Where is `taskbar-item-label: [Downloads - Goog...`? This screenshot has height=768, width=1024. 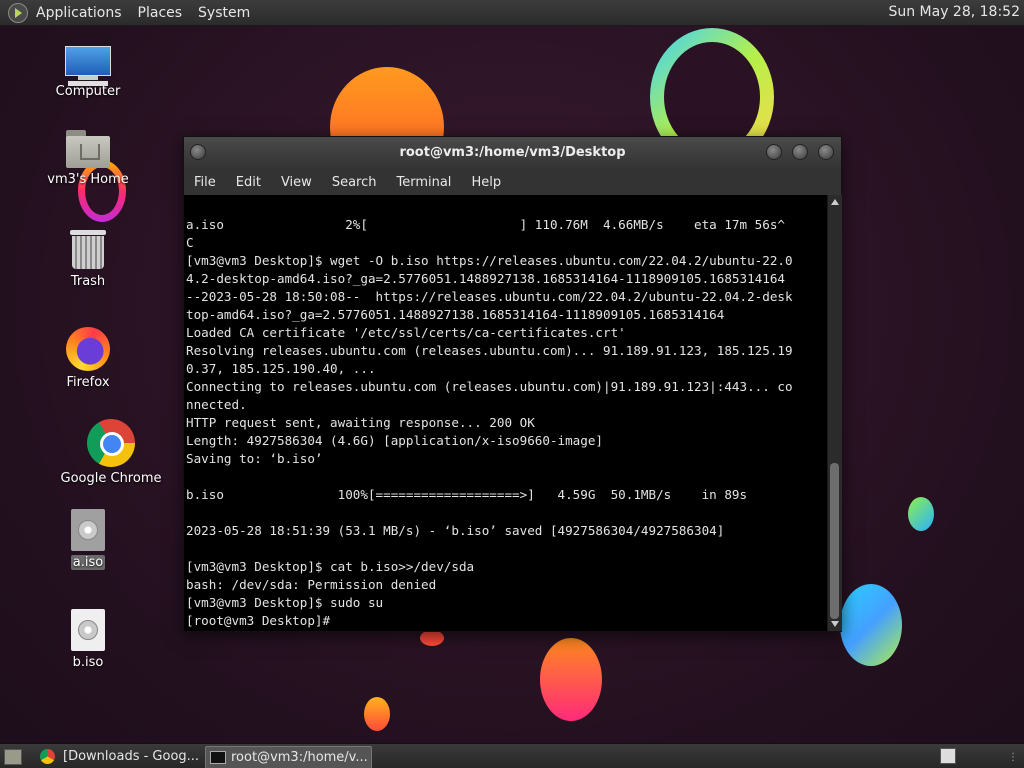 taskbar-item-label: [Downloads - Goog... is located at coordinates (131, 756).